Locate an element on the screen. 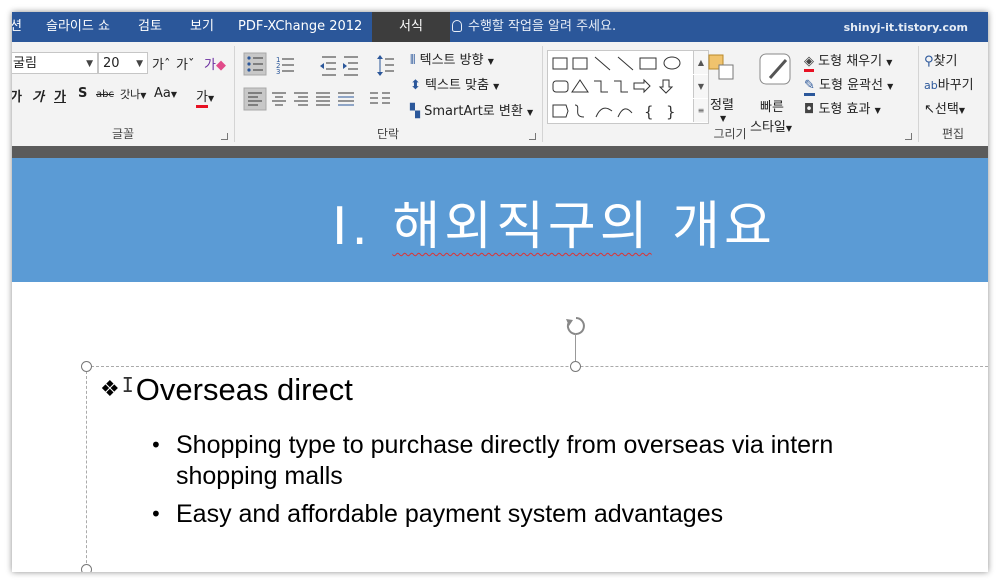 The image size is (1000, 586). level1-paragraph: ❖ IOverseas direct is located at coordinates (226, 390).